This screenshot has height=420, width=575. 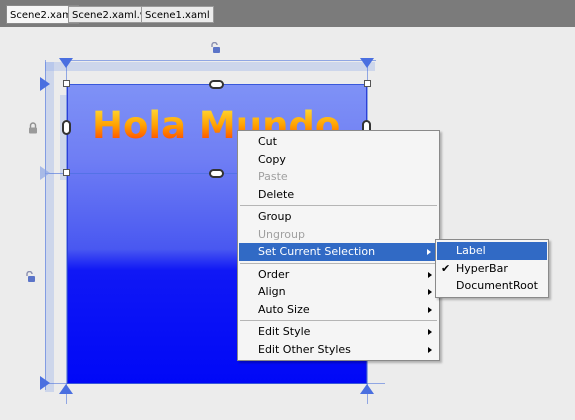 What do you see at coordinates (267, 141) in the screenshot?
I see `menu-item-label: Cut` at bounding box center [267, 141].